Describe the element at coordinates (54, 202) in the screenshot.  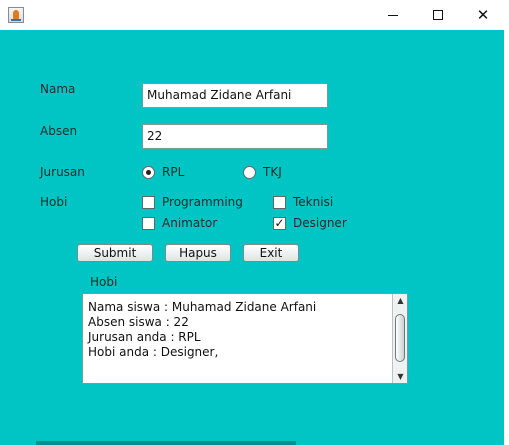
I see `hobi-label: Hobi` at that location.